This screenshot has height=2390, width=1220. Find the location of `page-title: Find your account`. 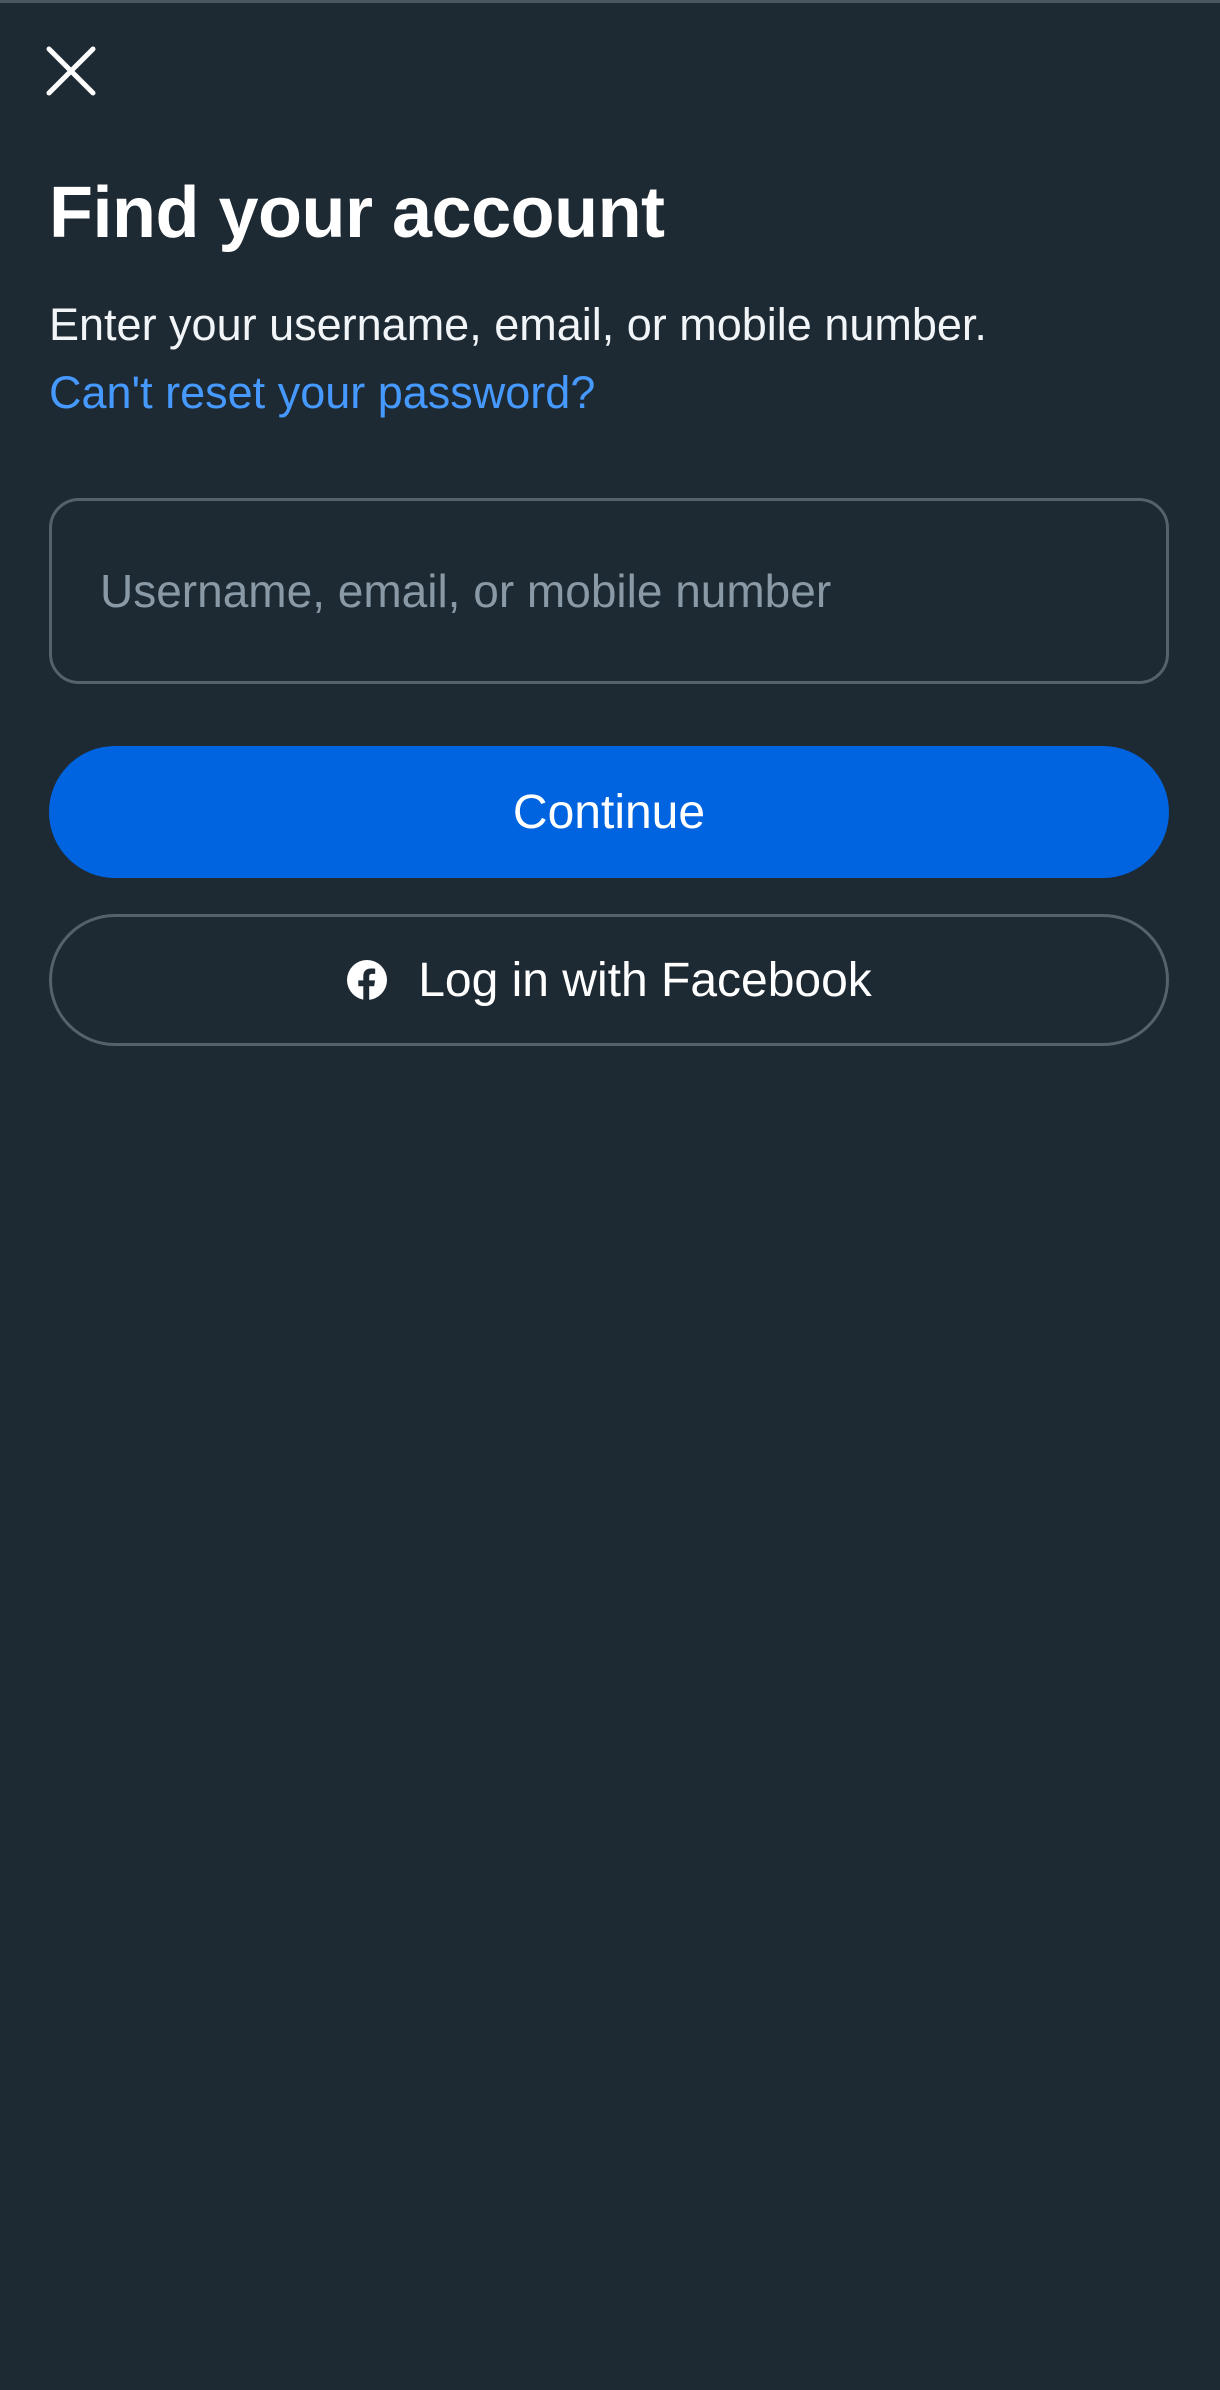

page-title: Find your account is located at coordinates (357, 213).